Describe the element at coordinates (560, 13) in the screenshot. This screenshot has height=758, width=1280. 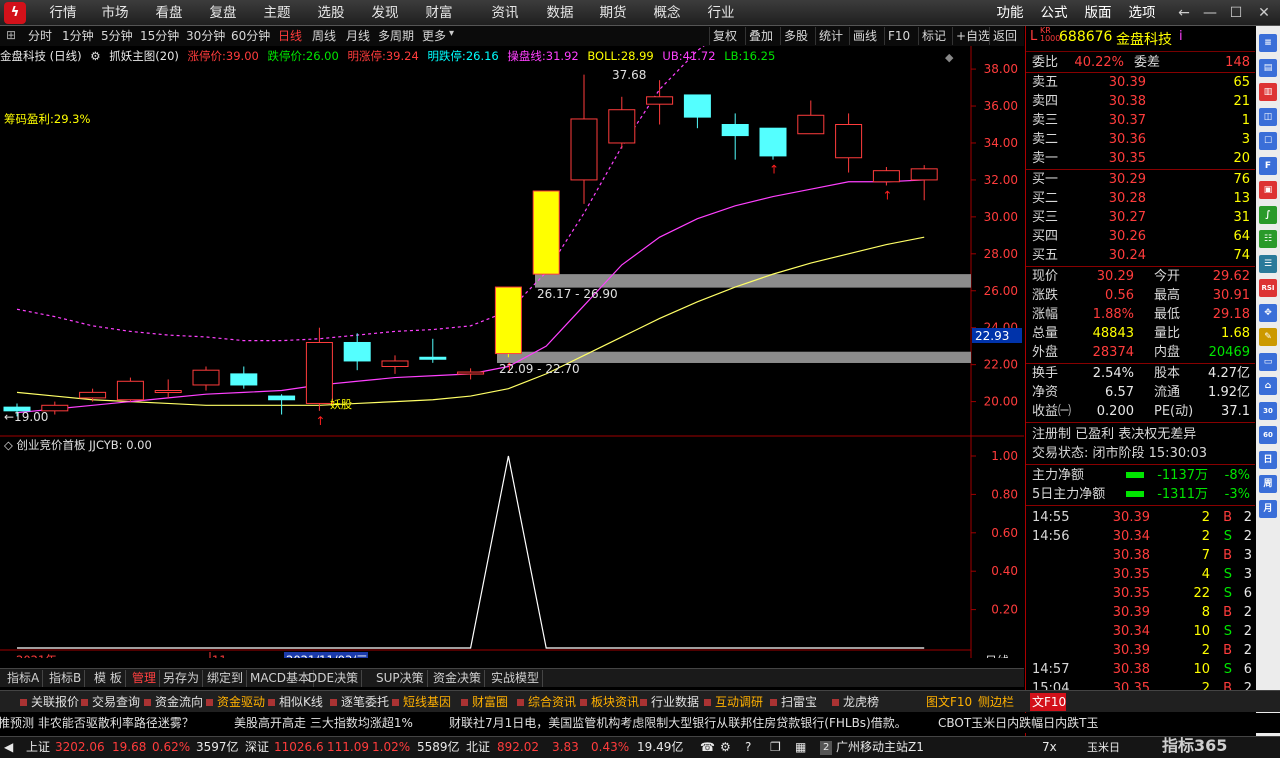
I see `menu-item-9: 数据` at that location.